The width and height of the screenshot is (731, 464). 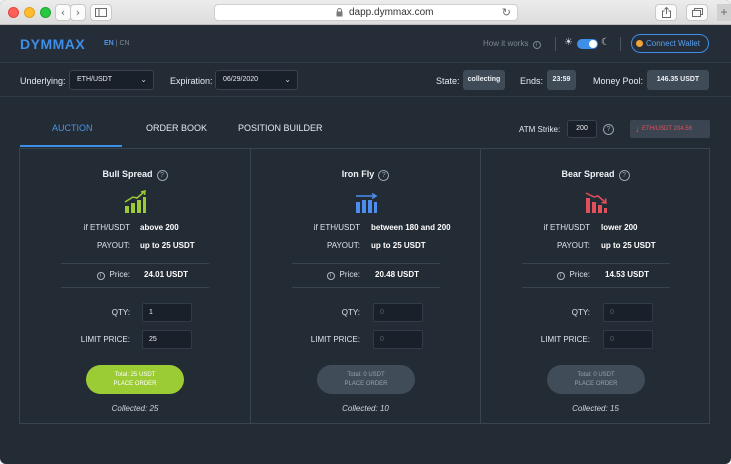 I want to click on new-tab-button: +, so click(x=724, y=12).